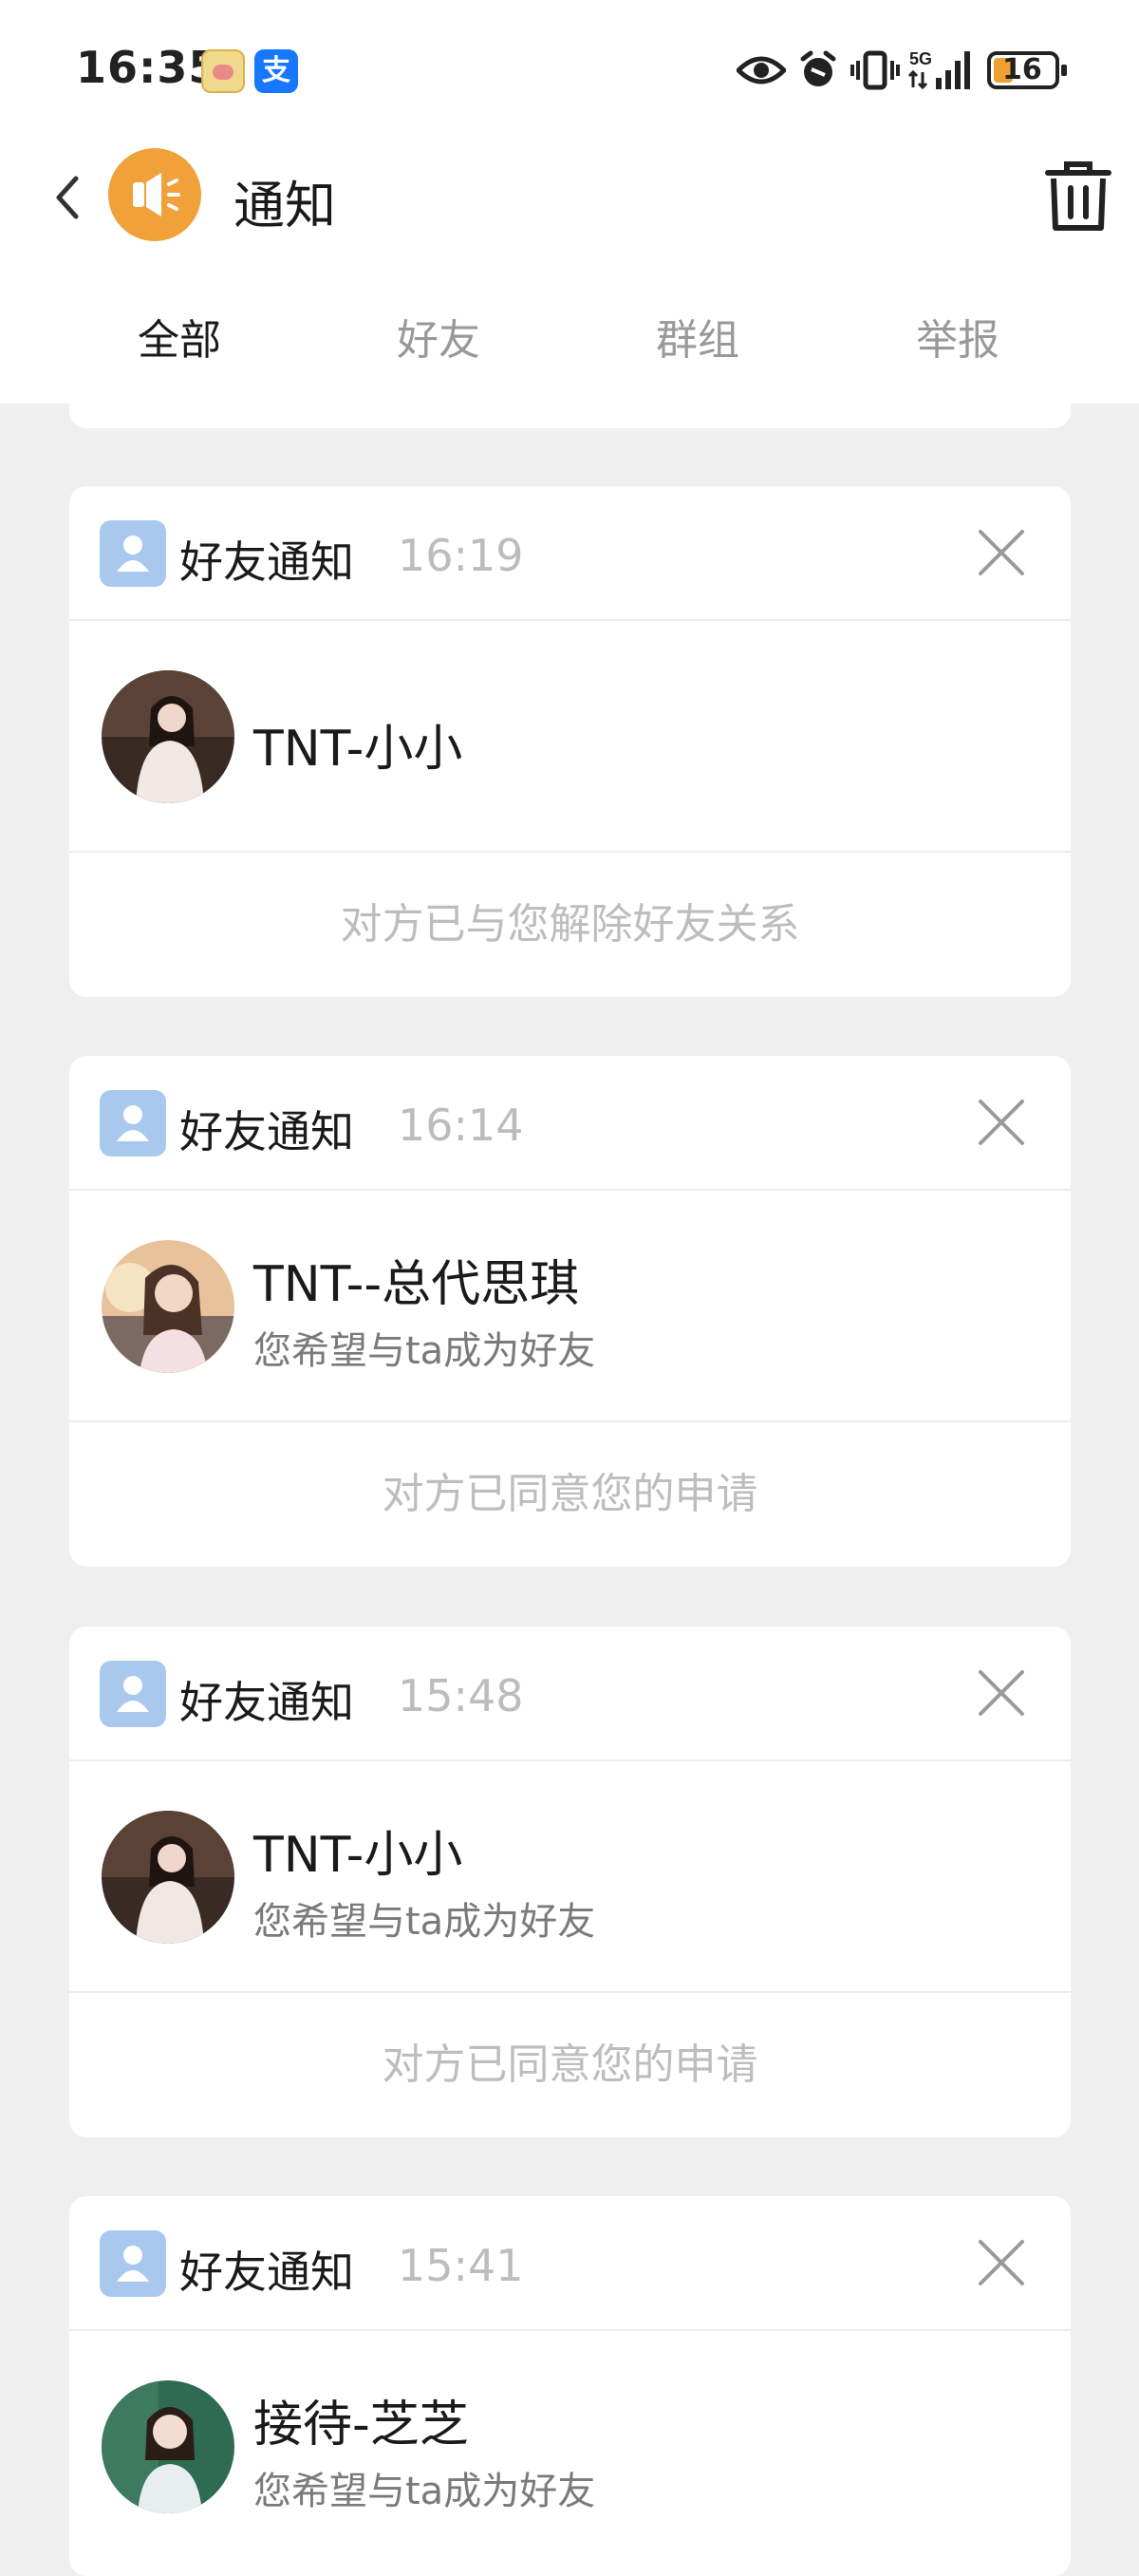 The image size is (1139, 2576). I want to click on card-body: TNT-小小, so click(570, 737).